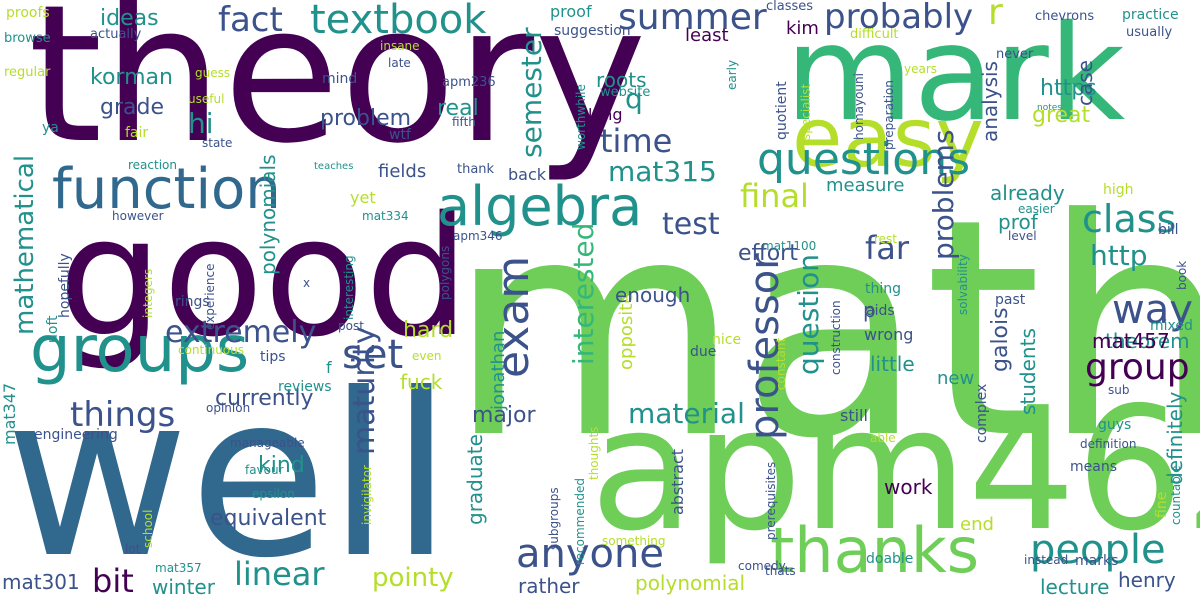  What do you see at coordinates (131, 77) in the screenshot?
I see `word-korman: korman` at bounding box center [131, 77].